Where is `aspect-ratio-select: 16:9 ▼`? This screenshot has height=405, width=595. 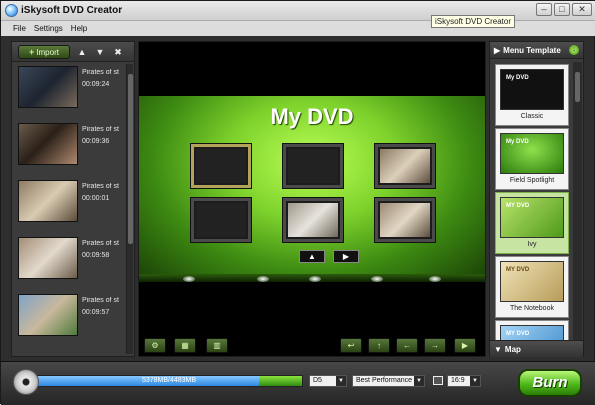
aspect-ratio-select: 16:9 ▼ is located at coordinates (464, 381).